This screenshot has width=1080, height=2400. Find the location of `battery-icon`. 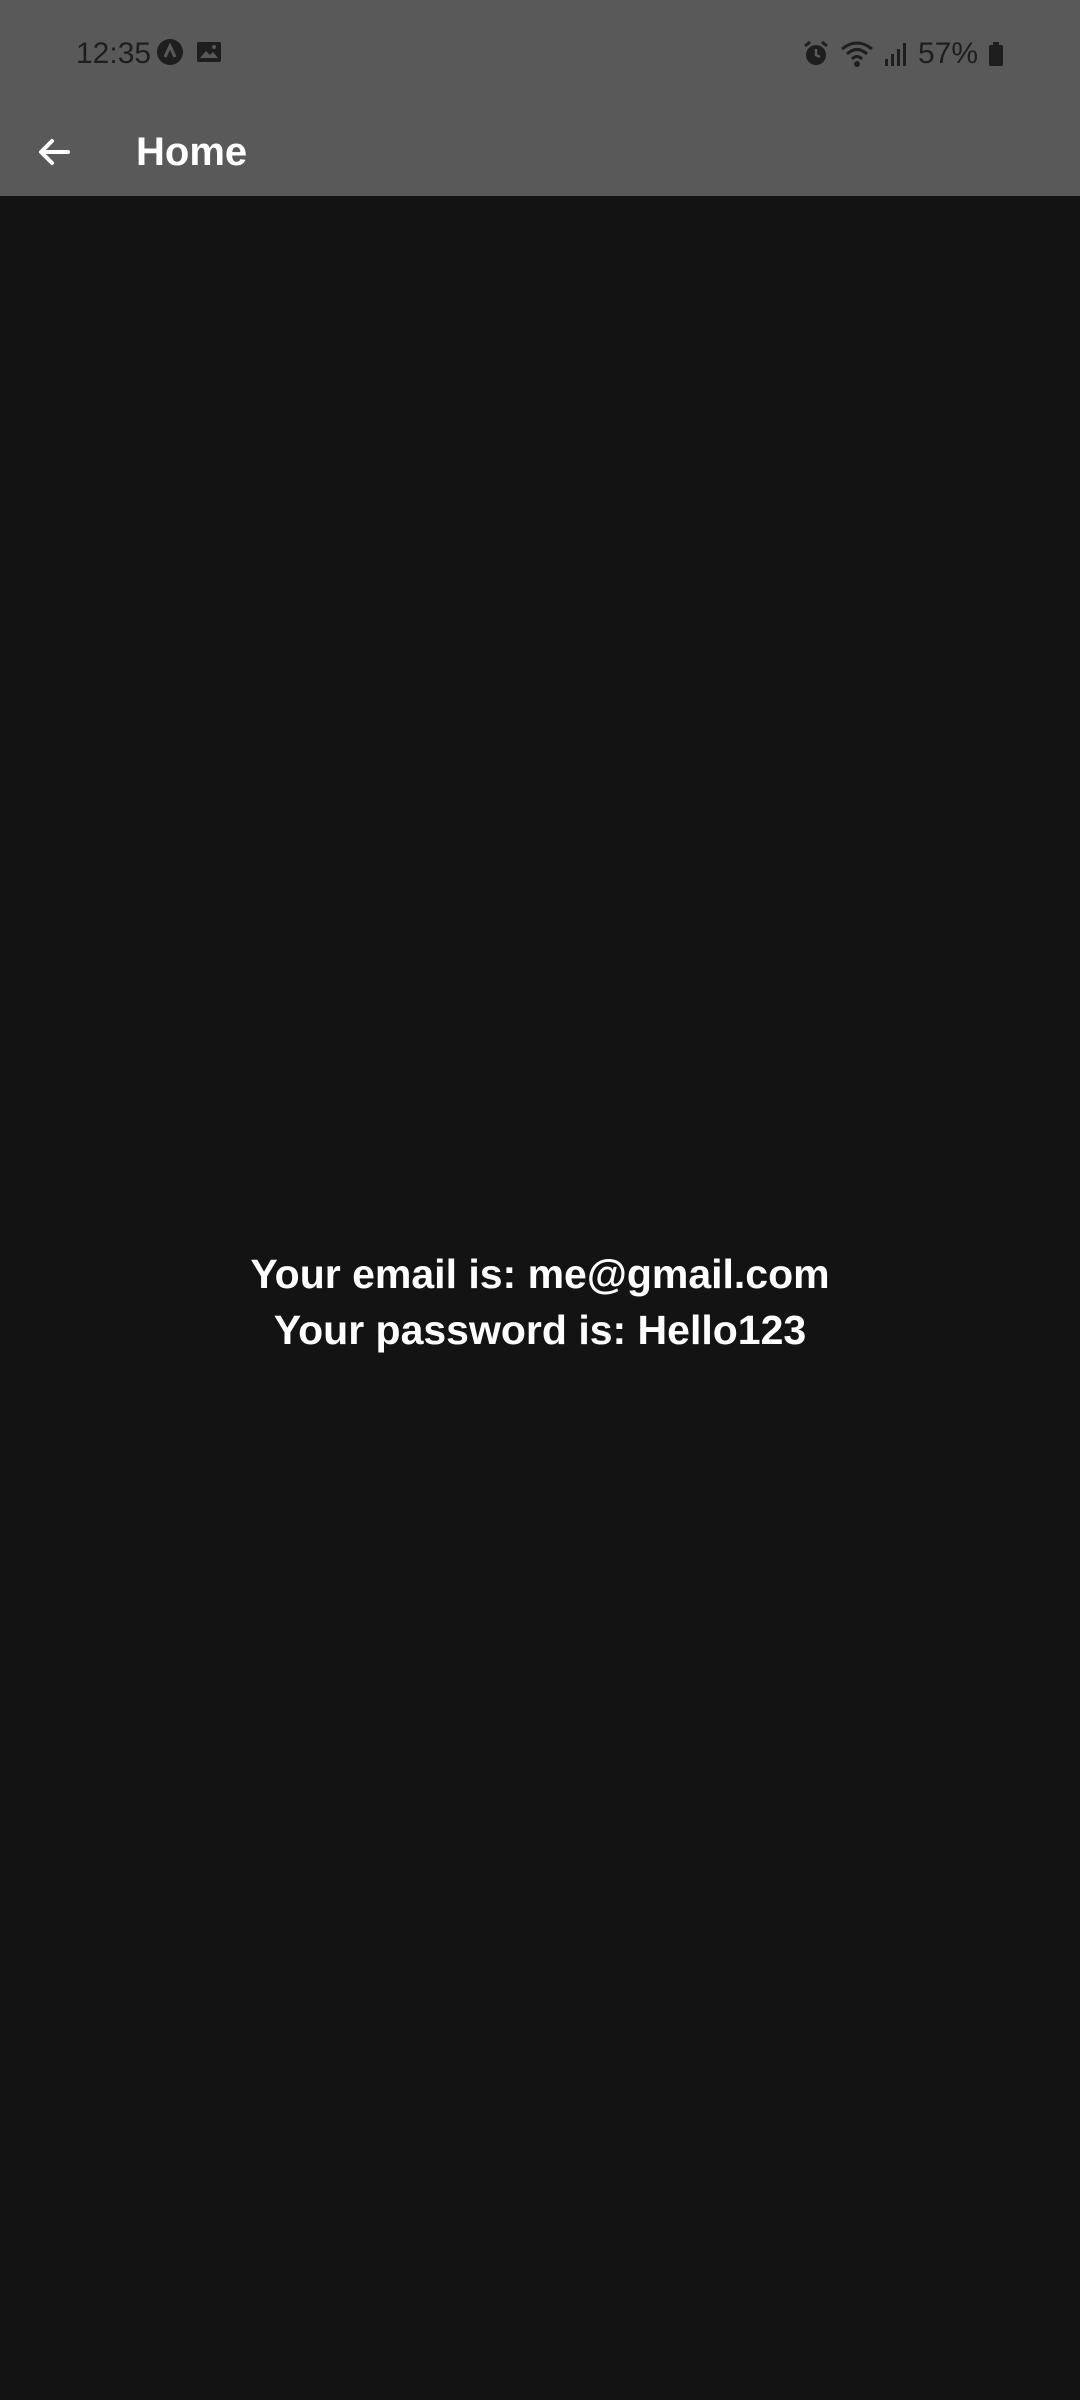

battery-icon is located at coordinates (996, 54).